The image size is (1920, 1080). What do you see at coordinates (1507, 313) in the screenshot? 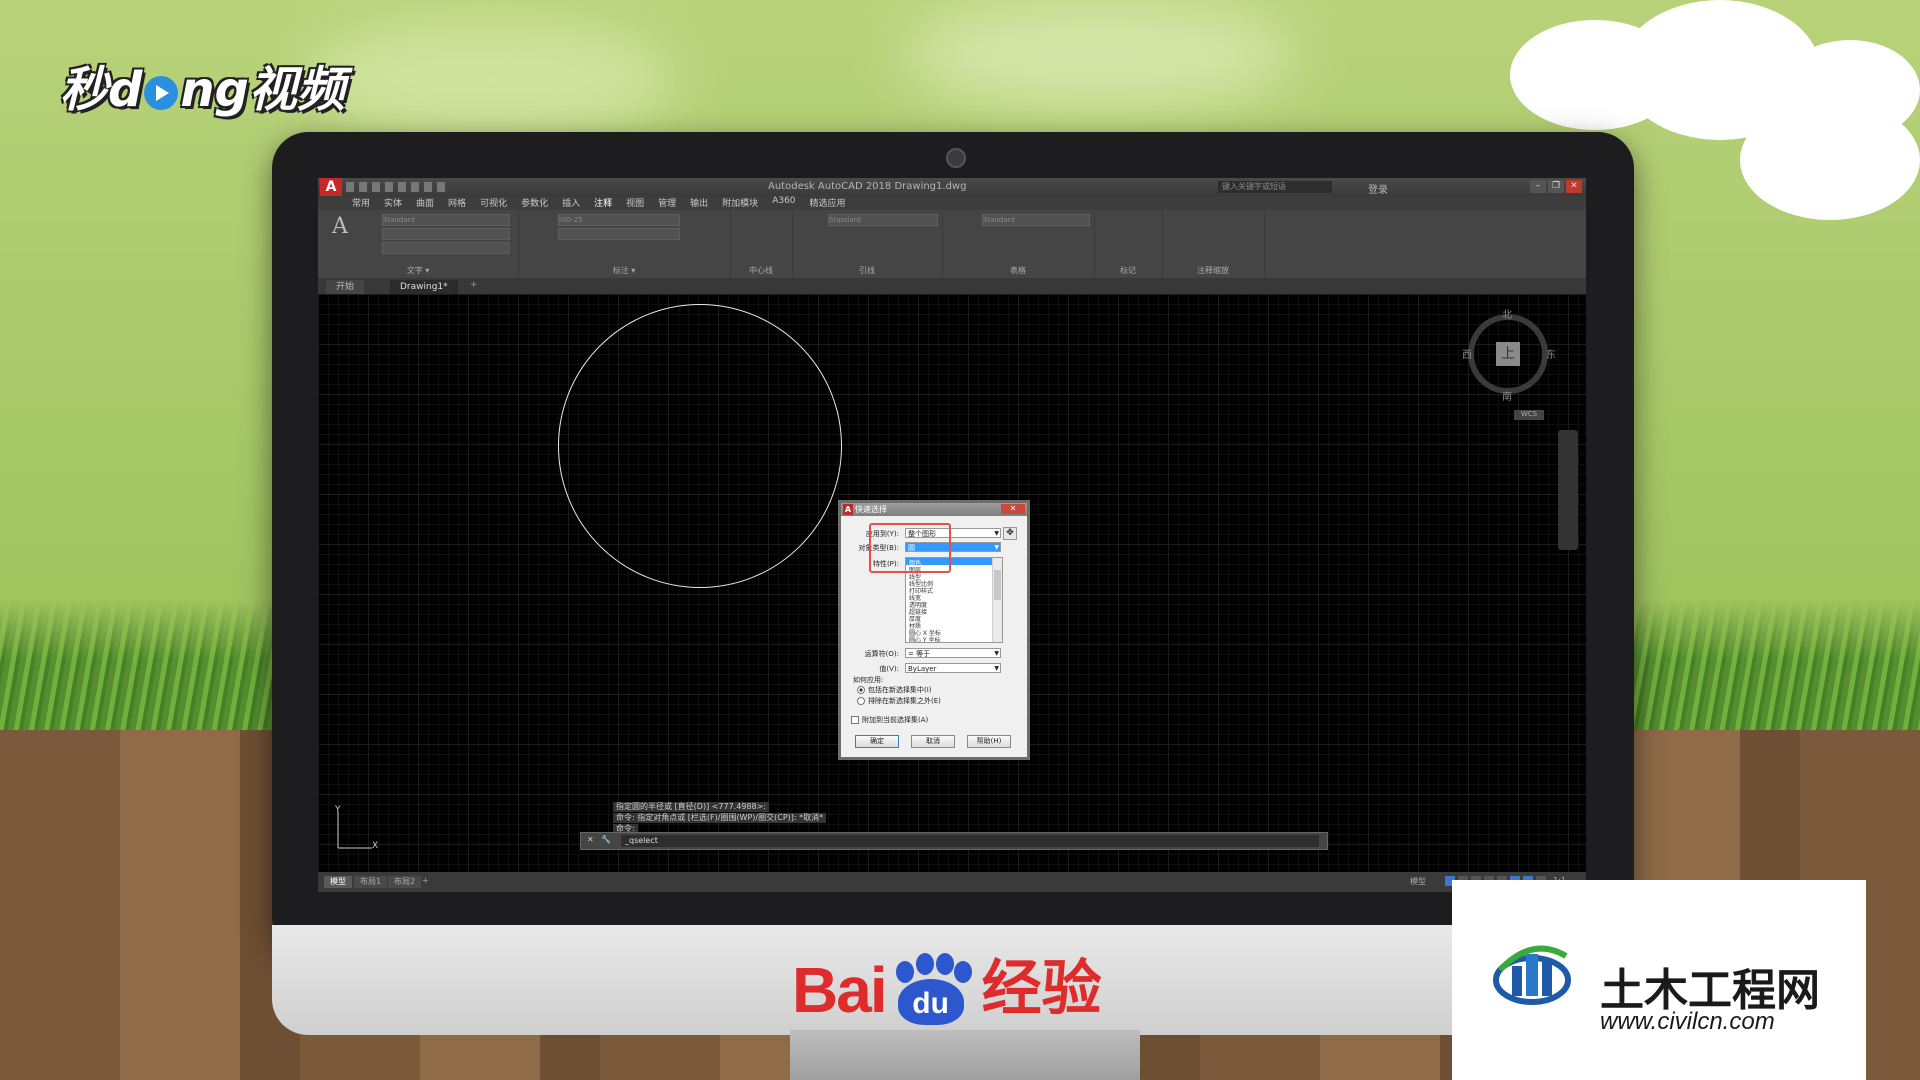
I see `viewcube-north: 北` at bounding box center [1507, 313].